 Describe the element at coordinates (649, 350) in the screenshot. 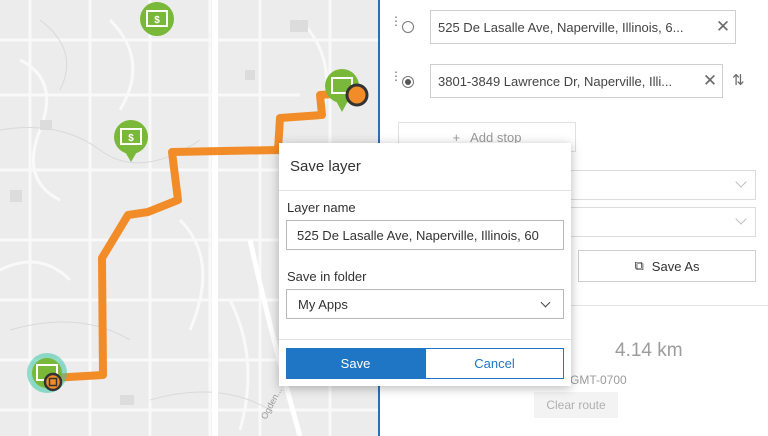

I see `route-distance: 4.14 km` at that location.